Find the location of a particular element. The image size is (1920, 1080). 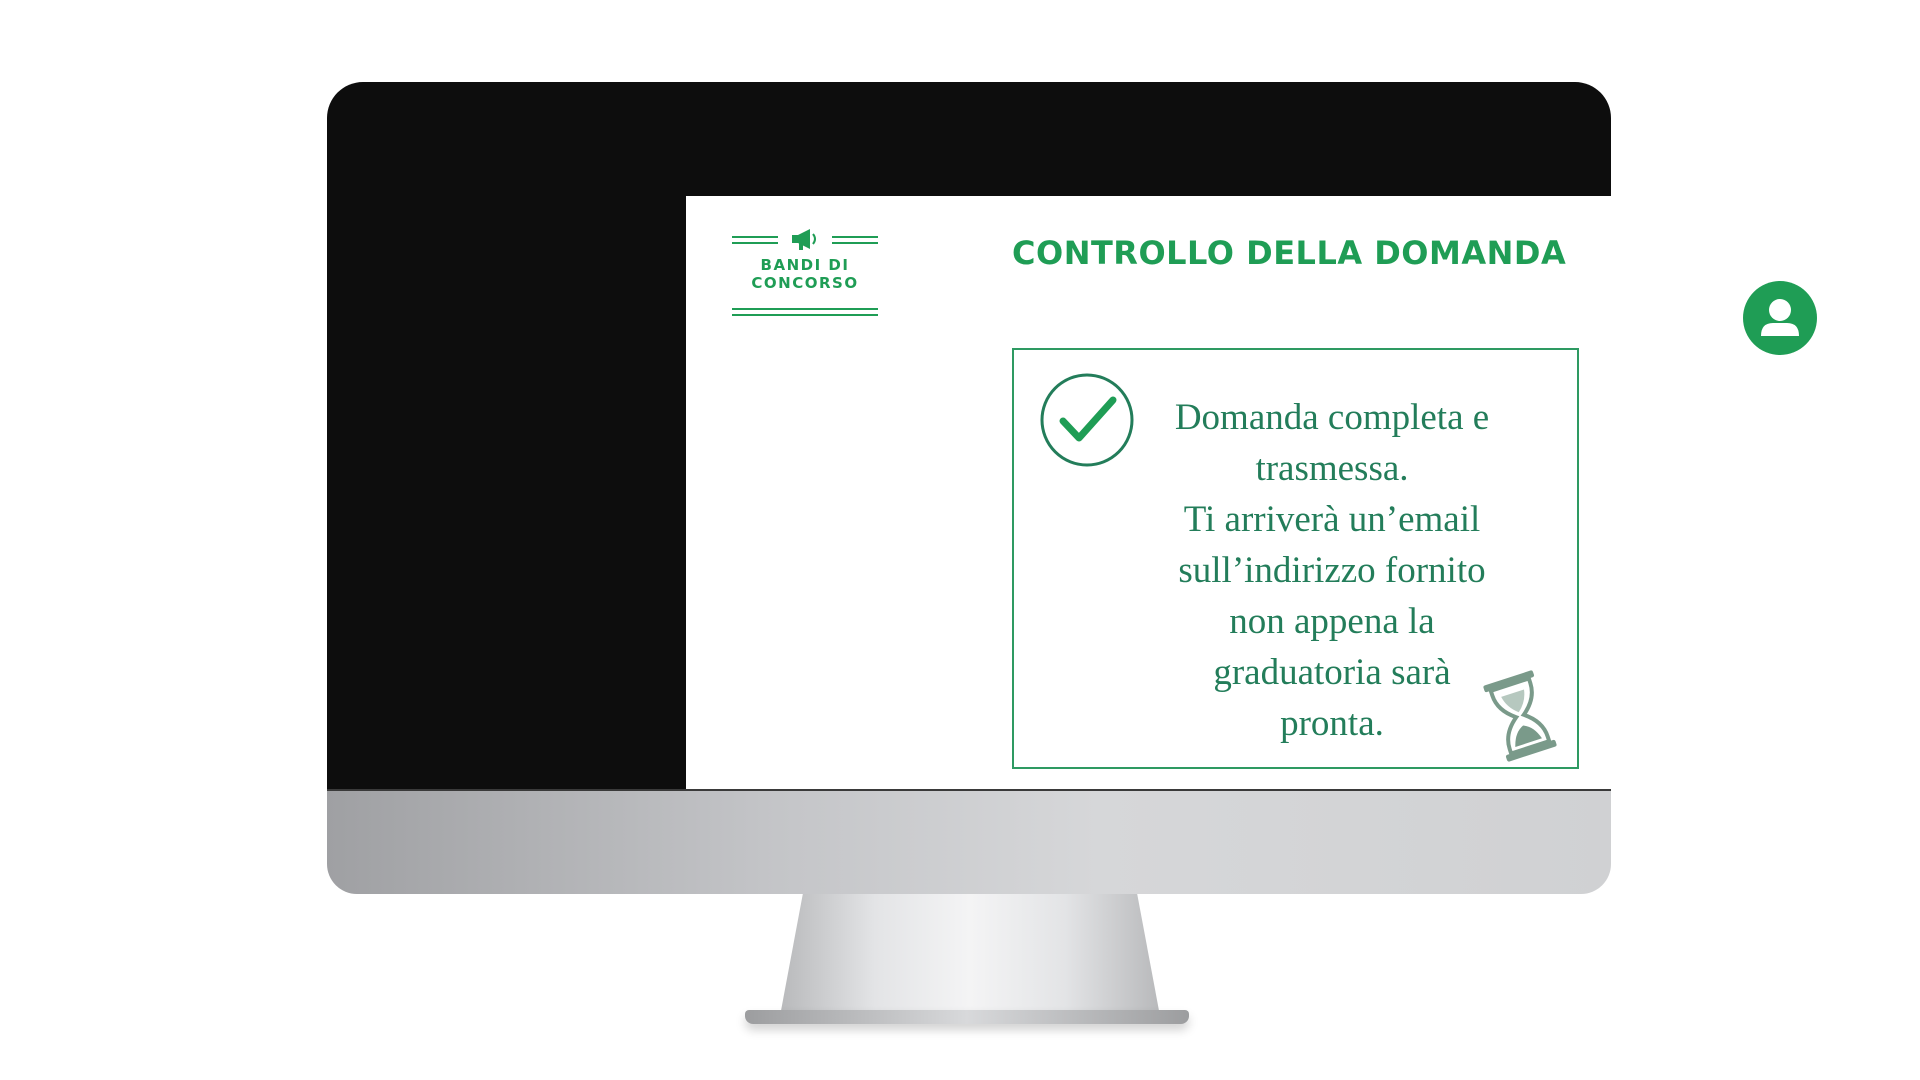

hourglass-icon is located at coordinates (1520, 716).